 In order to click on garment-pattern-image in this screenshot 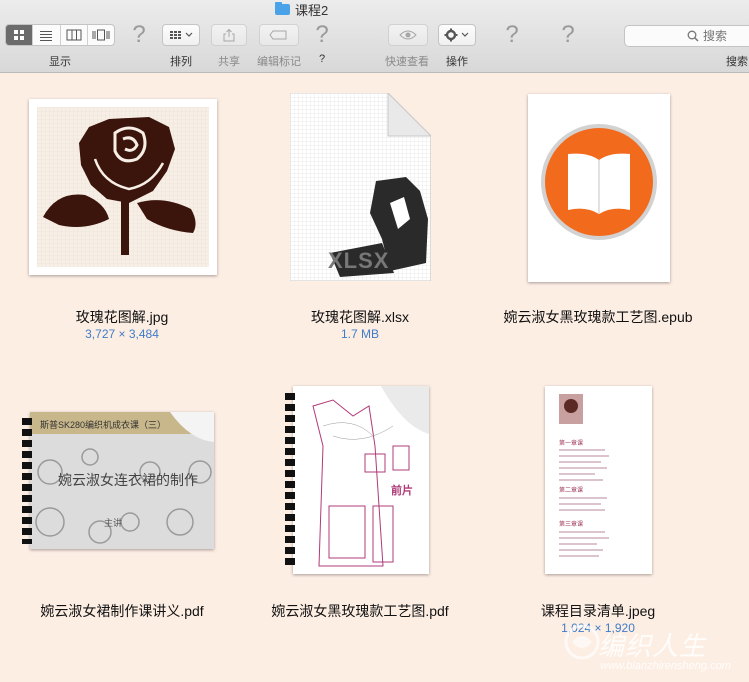, I will do `click(370, 476)`.